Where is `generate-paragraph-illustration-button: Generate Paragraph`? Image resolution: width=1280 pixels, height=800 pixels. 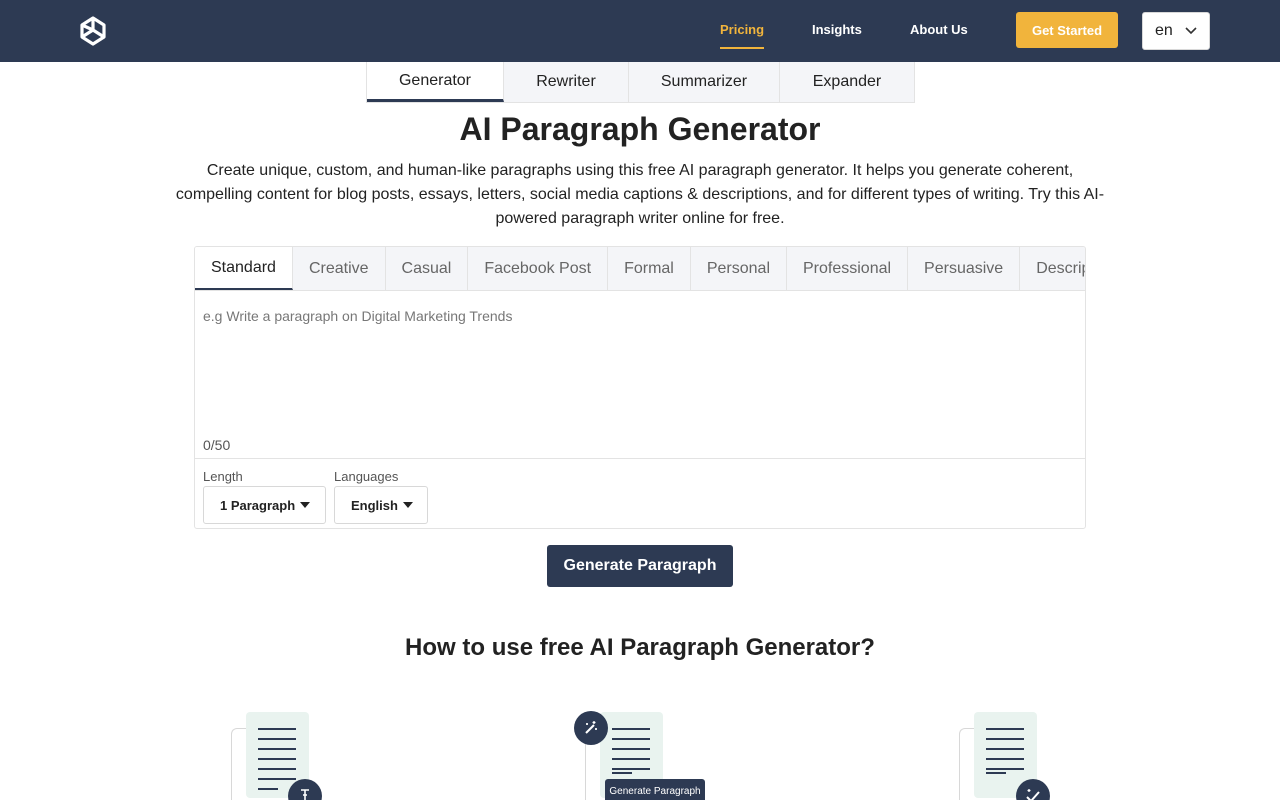 generate-paragraph-illustration-button: Generate Paragraph is located at coordinates (655, 789).